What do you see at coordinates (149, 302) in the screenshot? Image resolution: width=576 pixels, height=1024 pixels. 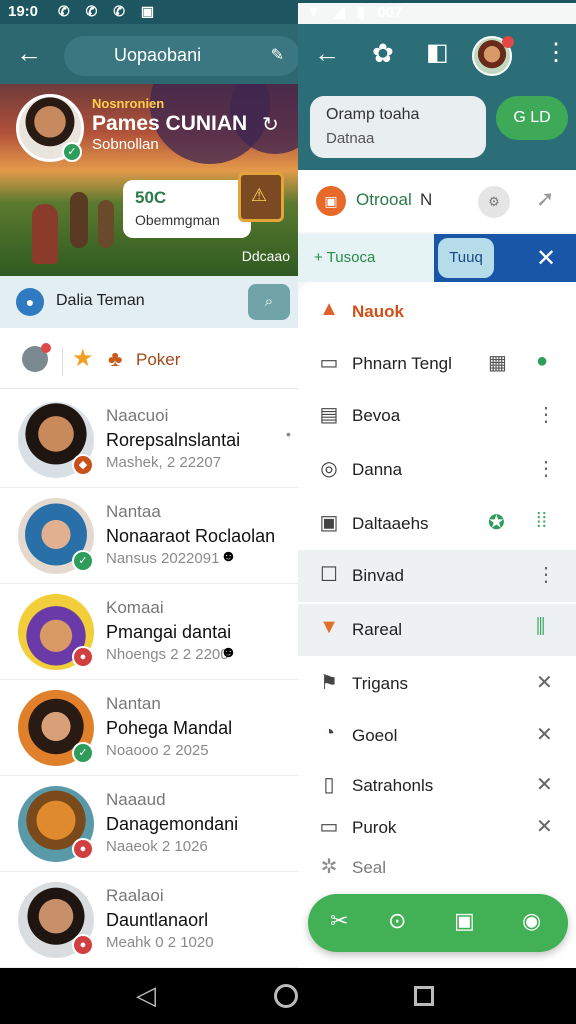 I see `search-bar: ● Dalia Teman ⌕` at bounding box center [149, 302].